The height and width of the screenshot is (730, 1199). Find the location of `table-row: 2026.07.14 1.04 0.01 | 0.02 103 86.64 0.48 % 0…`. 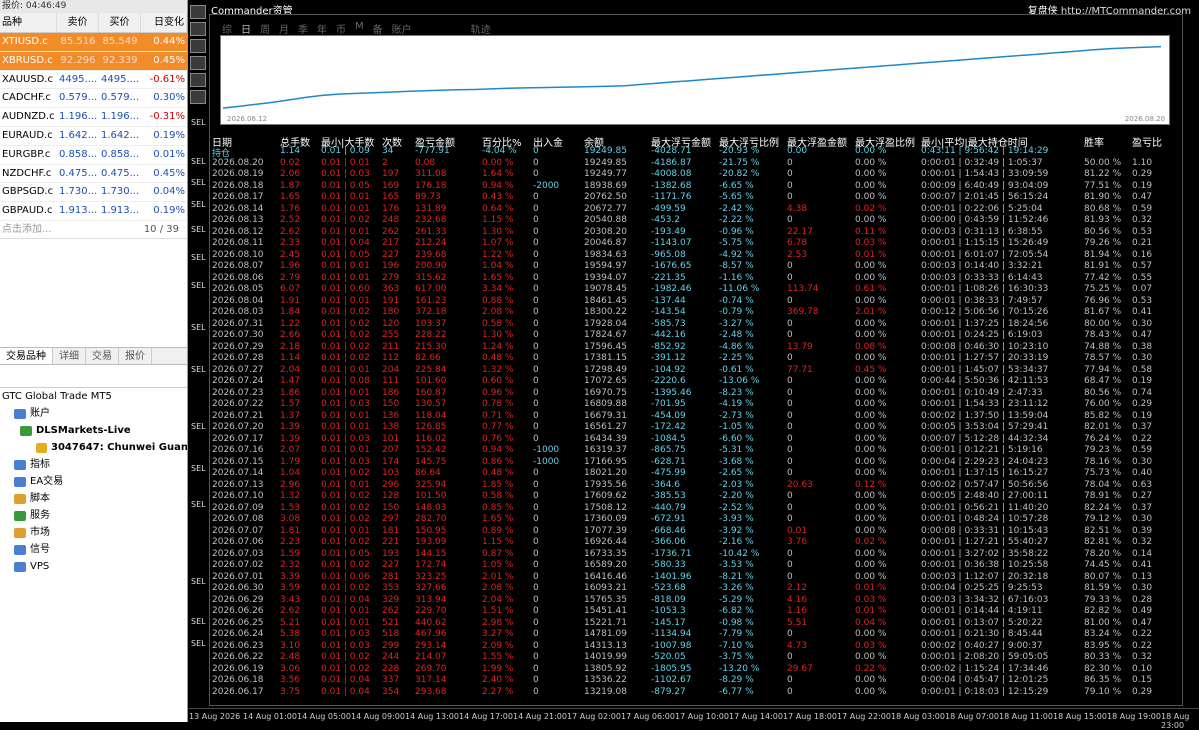

table-row: 2026.07.14 1.04 0.01 | 0.02 103 86.64 0.48 % 0… is located at coordinates (697, 474).